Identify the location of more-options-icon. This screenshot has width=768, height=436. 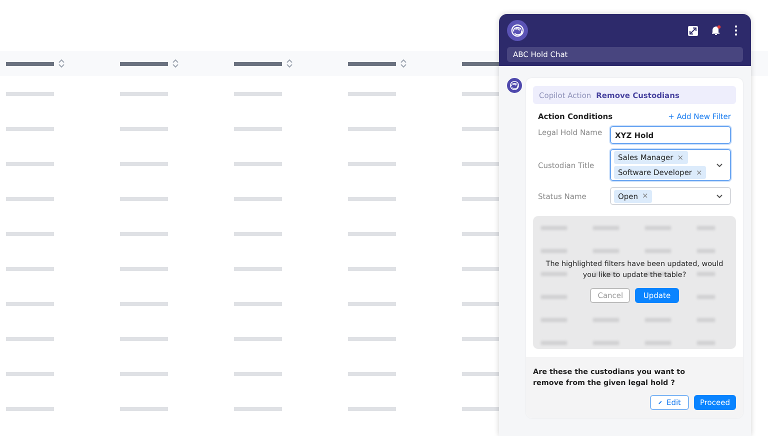
(736, 30).